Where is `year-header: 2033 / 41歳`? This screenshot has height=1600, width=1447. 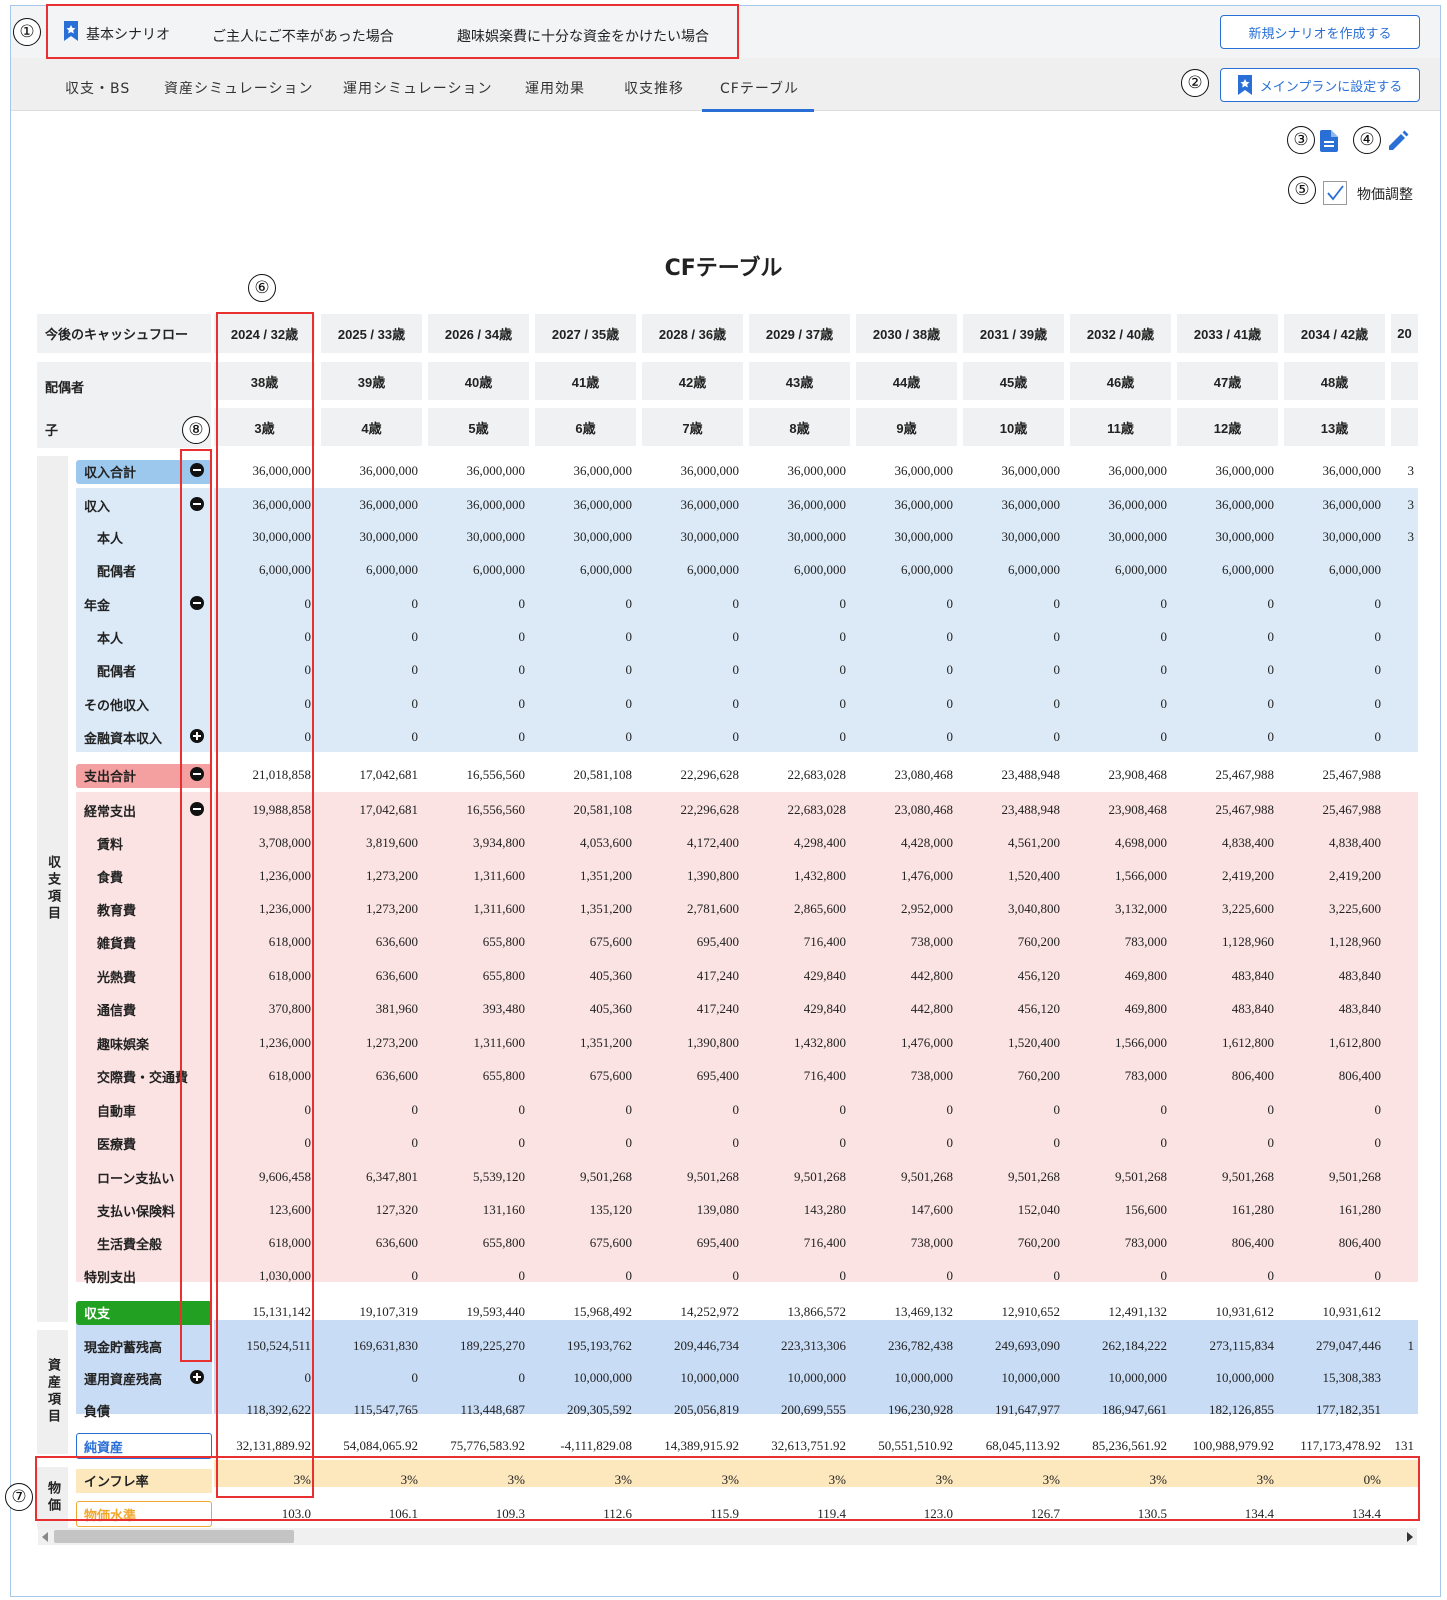 year-header: 2033 / 41歳 is located at coordinates (1227, 333).